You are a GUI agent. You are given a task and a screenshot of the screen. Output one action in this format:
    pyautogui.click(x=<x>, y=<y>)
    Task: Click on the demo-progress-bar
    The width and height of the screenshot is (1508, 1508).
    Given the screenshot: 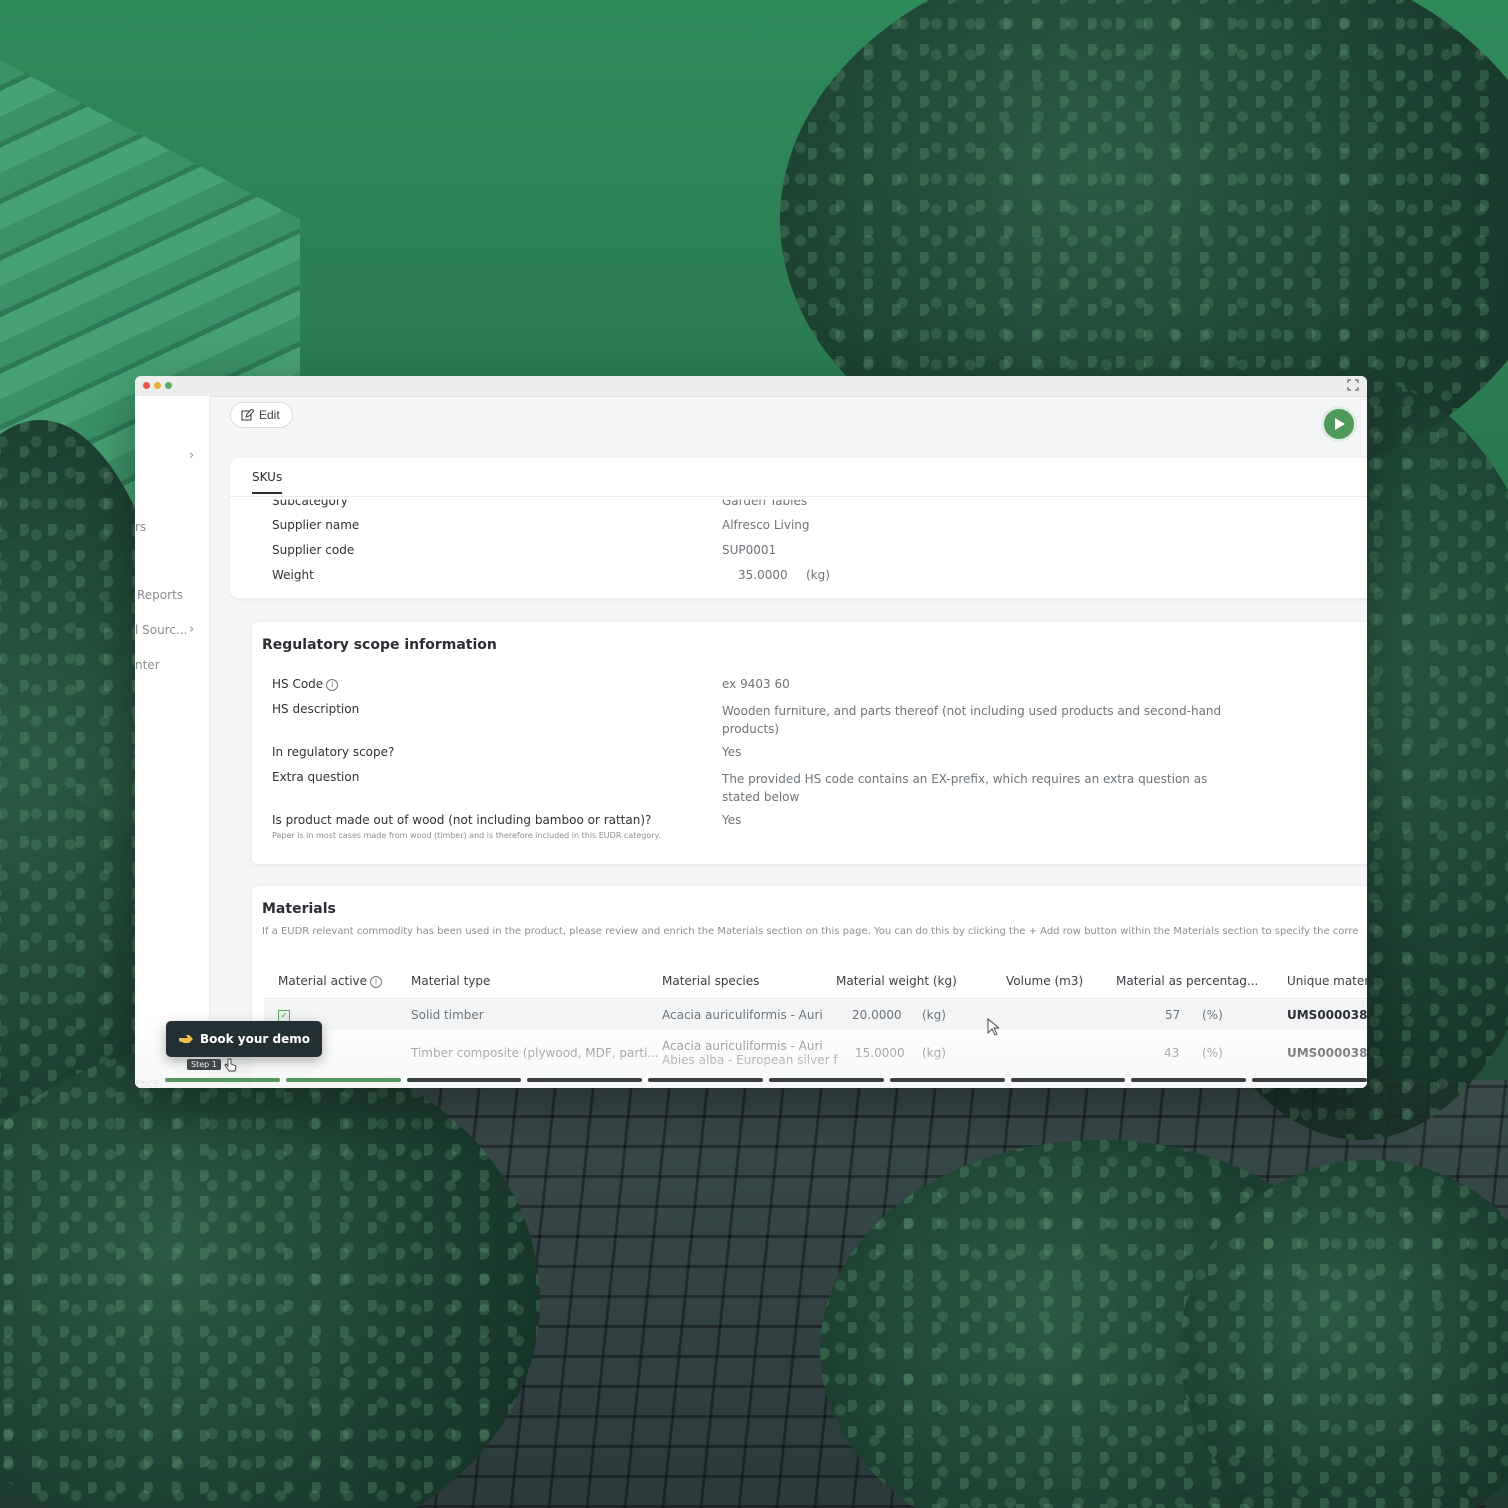 What is the action you would take?
    pyautogui.click(x=751, y=1080)
    